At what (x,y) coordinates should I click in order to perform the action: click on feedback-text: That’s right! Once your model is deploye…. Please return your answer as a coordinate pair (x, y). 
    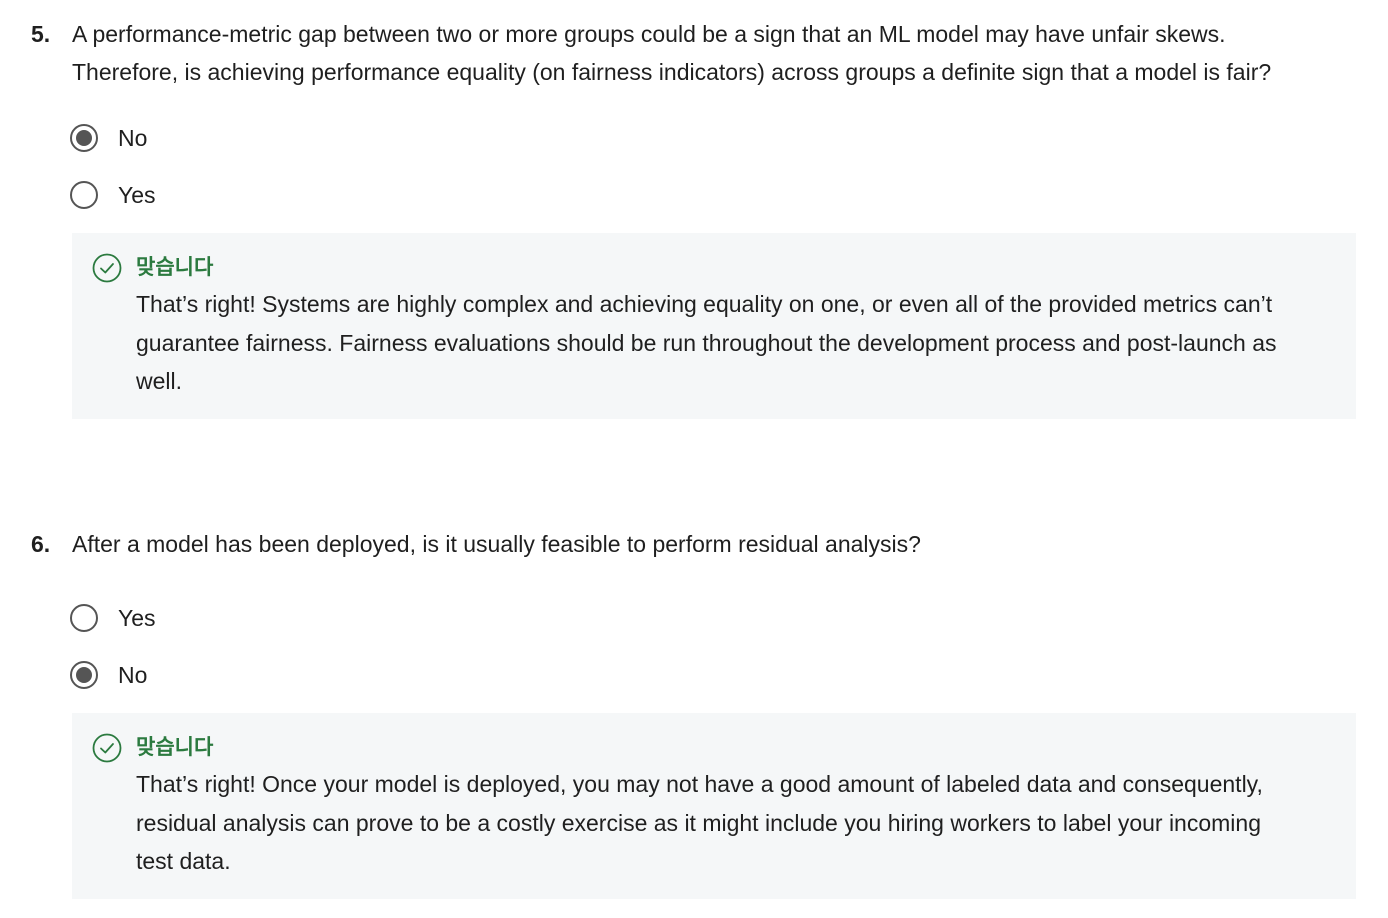
    Looking at the image, I should click on (736, 823).